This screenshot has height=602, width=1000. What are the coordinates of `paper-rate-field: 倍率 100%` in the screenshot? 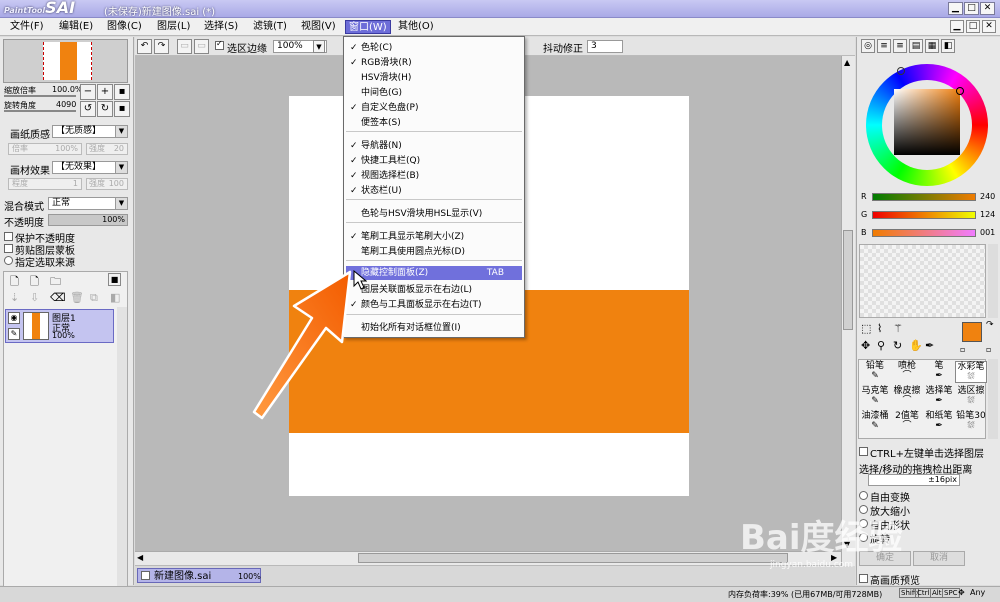 It's located at (45, 149).